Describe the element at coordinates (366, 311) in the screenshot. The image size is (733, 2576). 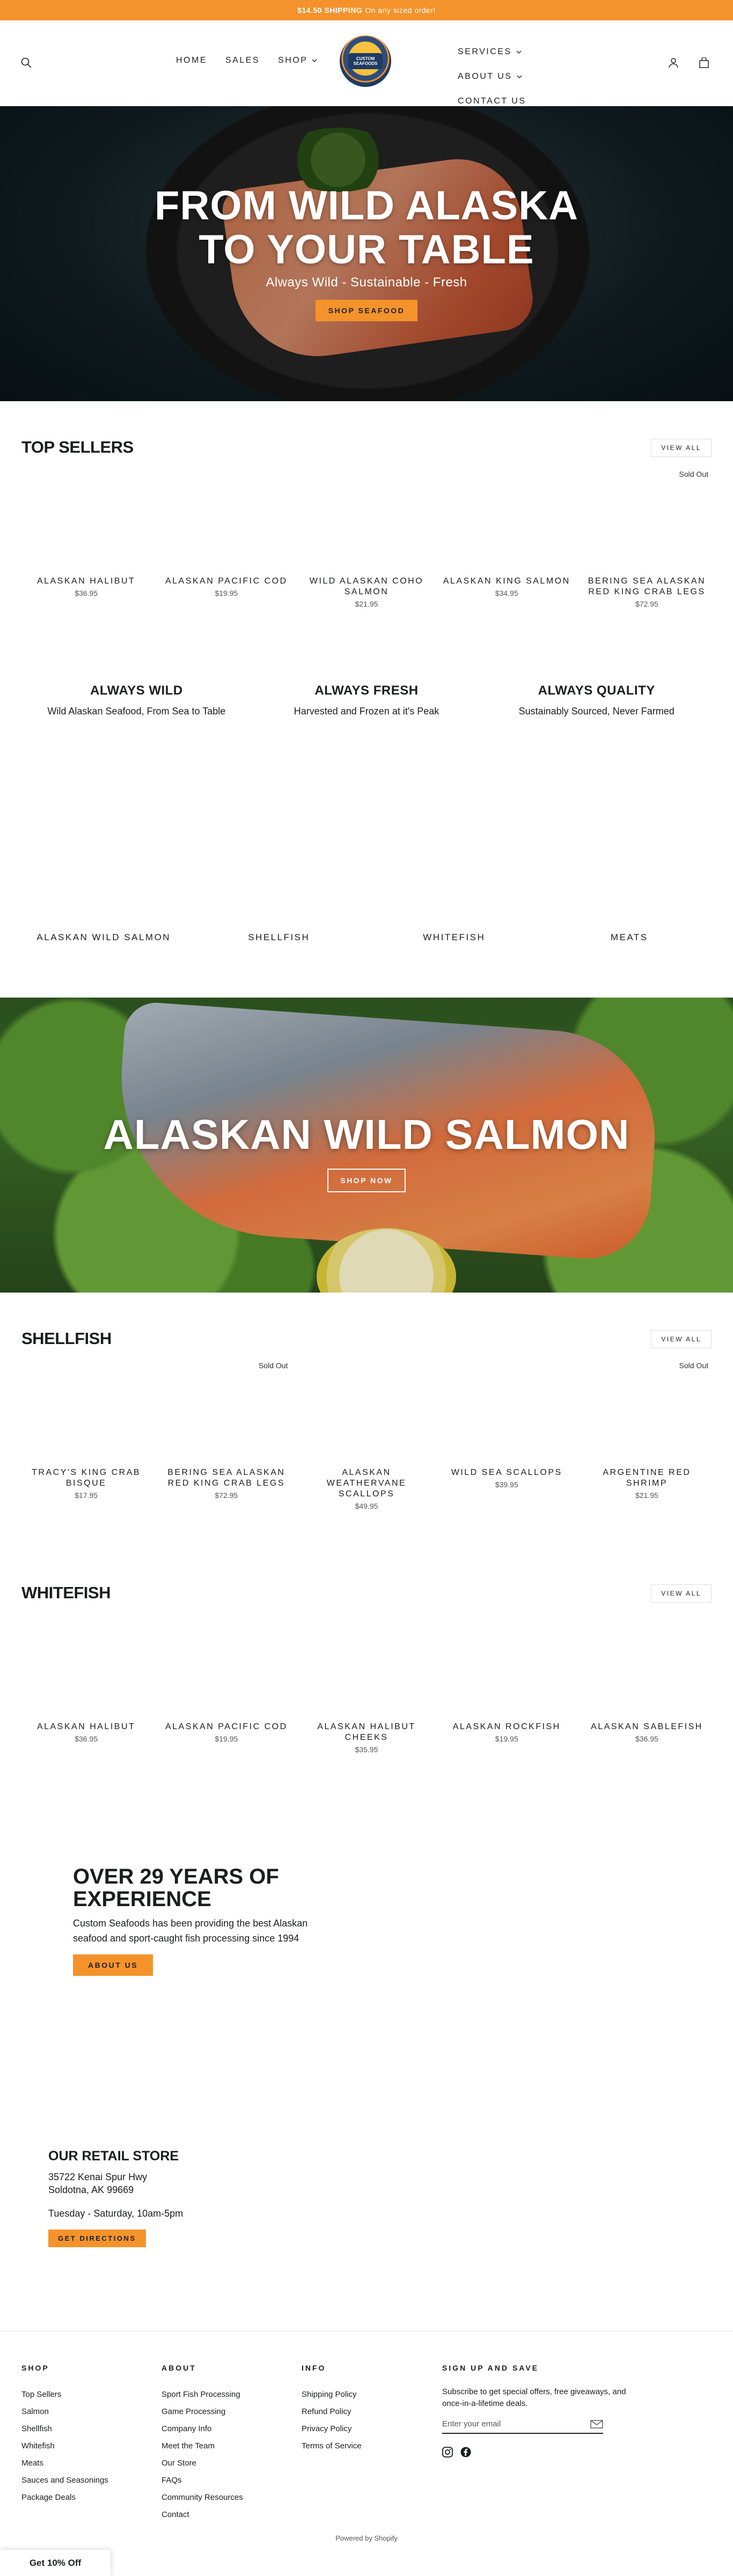
I see `shop-seafood-button: SHOP SEAFOOD` at that location.